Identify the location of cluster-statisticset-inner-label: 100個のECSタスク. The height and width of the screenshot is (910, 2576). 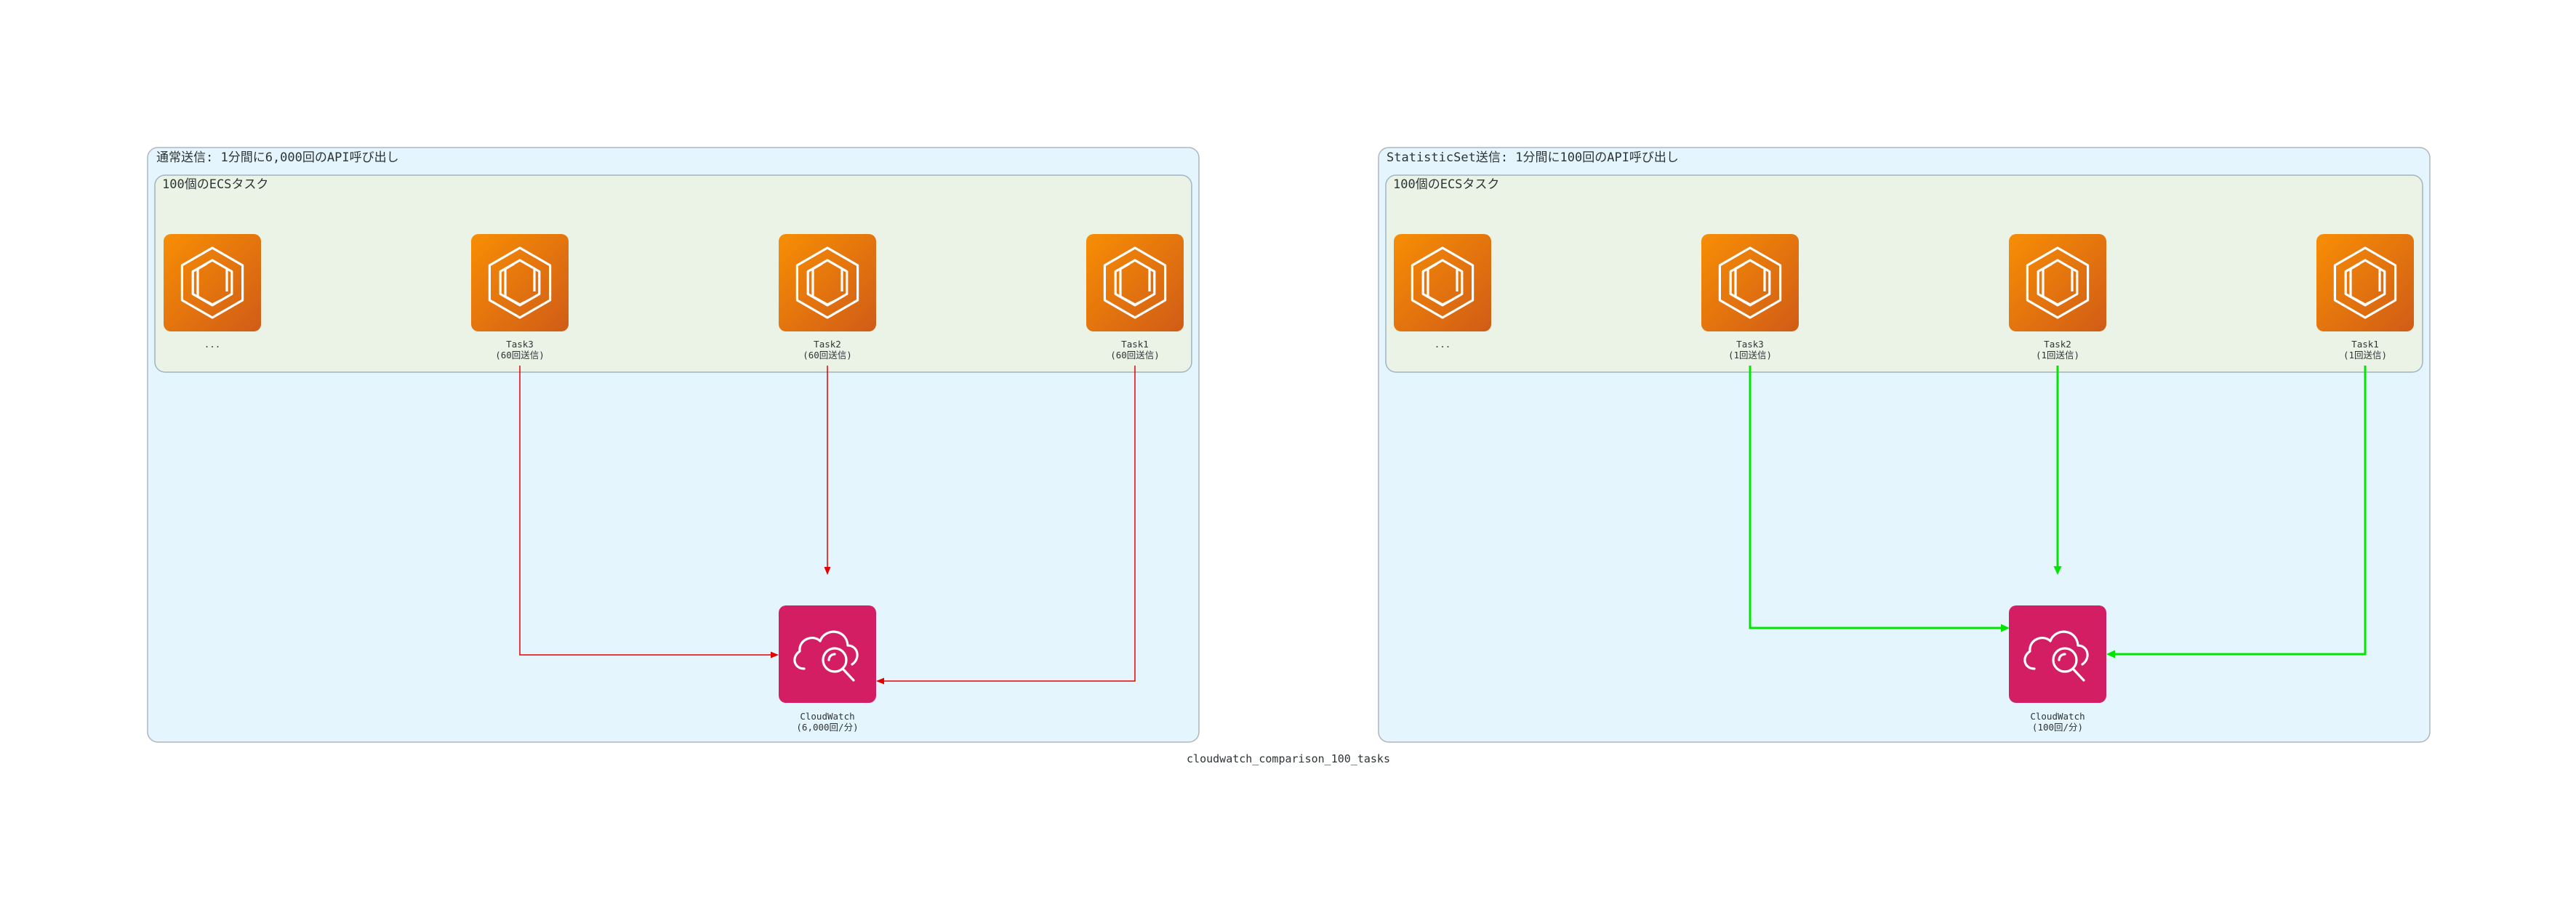
(1446, 184).